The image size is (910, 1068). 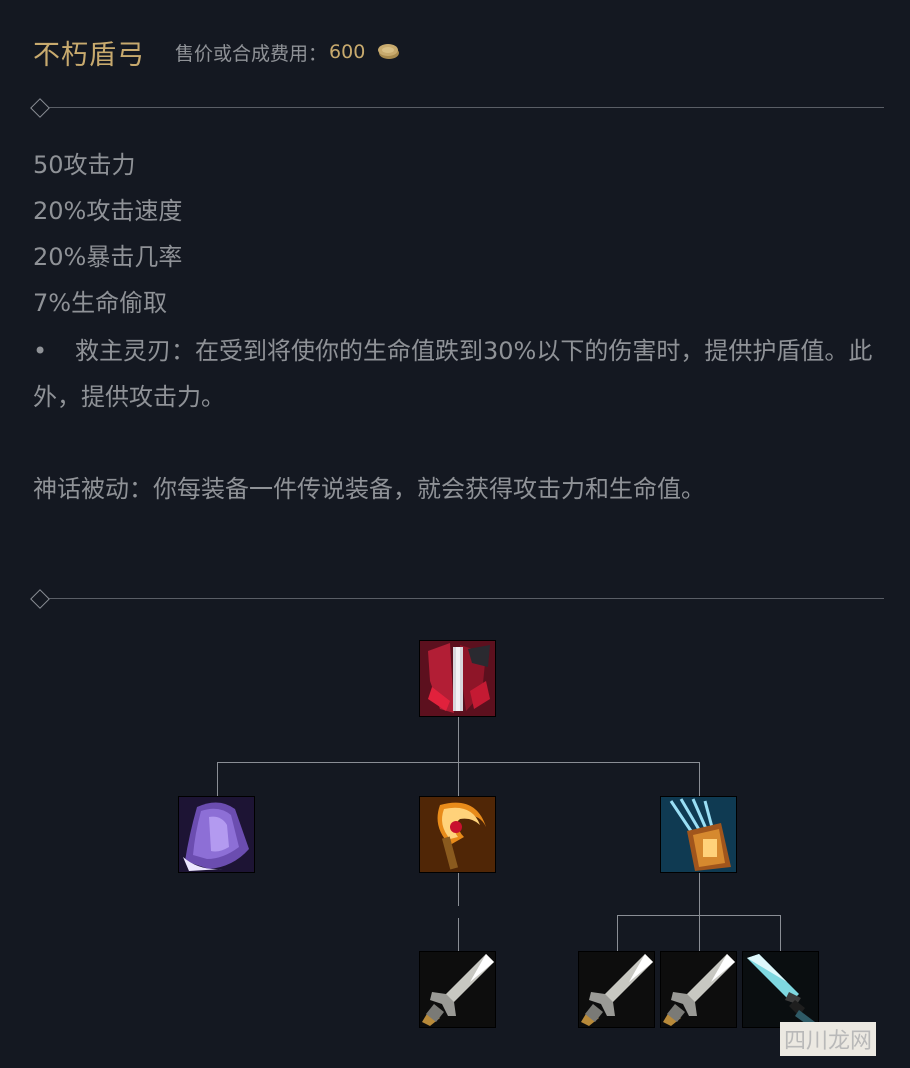 I want to click on cloak-icon, so click(x=216, y=834).